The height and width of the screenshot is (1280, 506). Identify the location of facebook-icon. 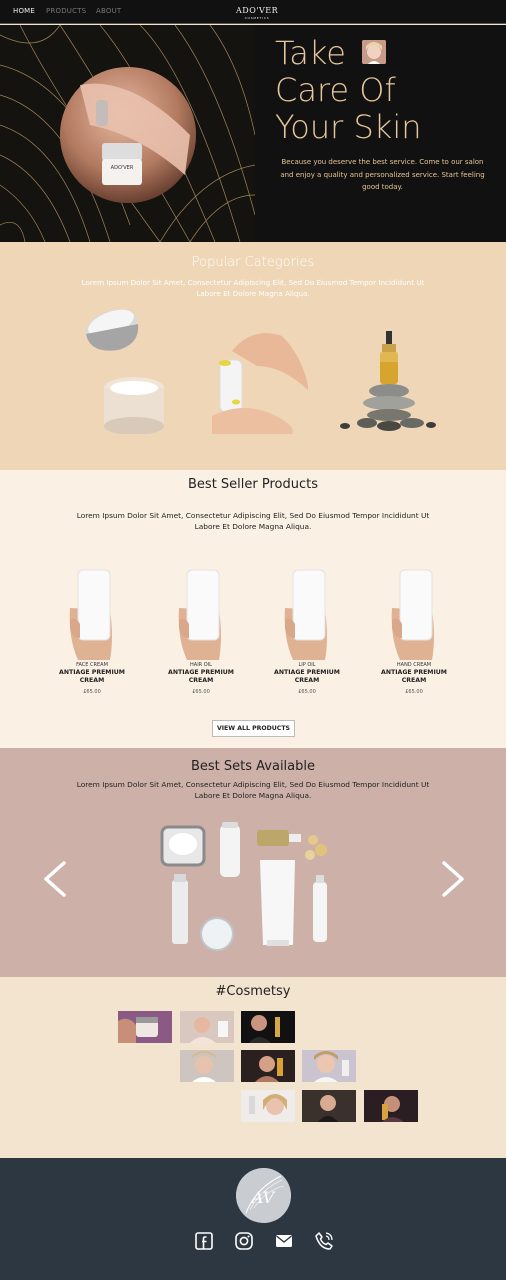
(204, 1241).